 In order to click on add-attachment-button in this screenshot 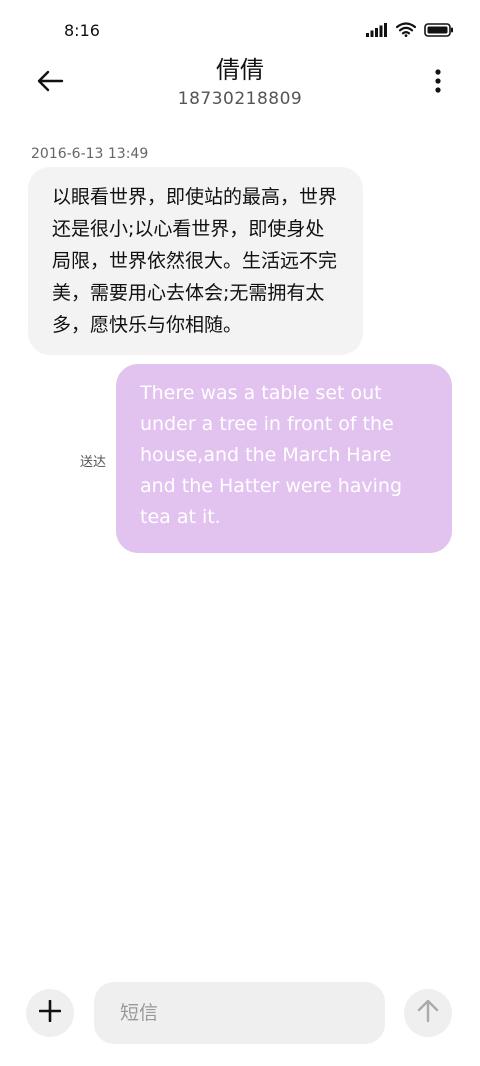, I will do `click(50, 1013)`.